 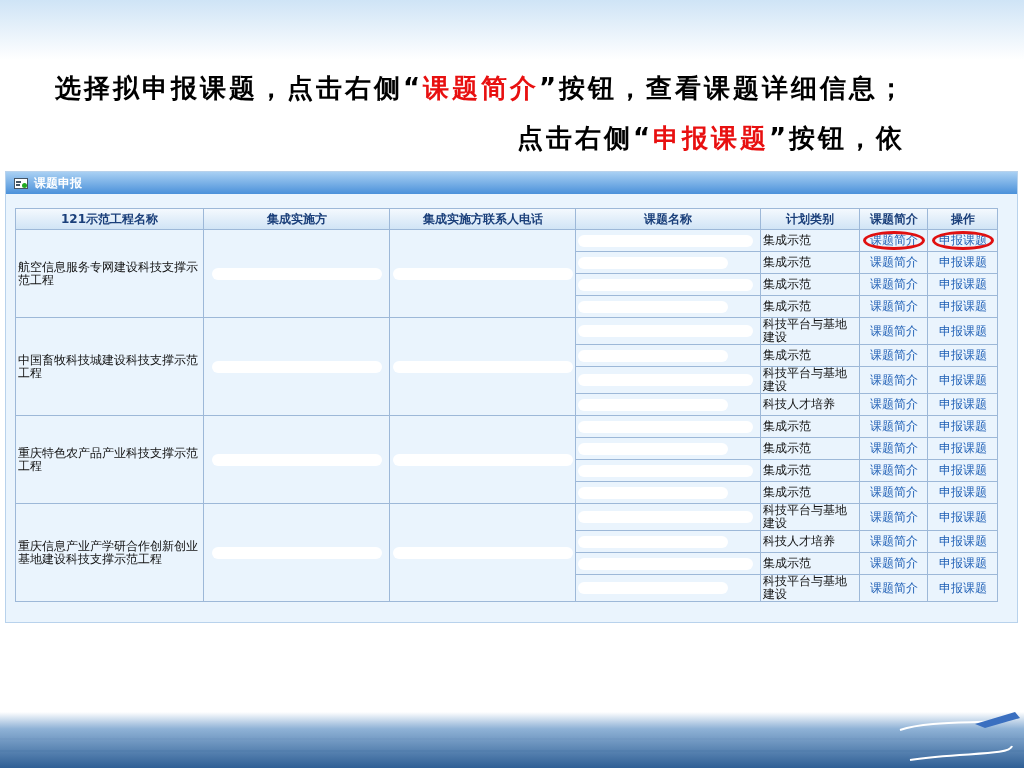 What do you see at coordinates (58, 183) in the screenshot?
I see `panel-title: 课题申报` at bounding box center [58, 183].